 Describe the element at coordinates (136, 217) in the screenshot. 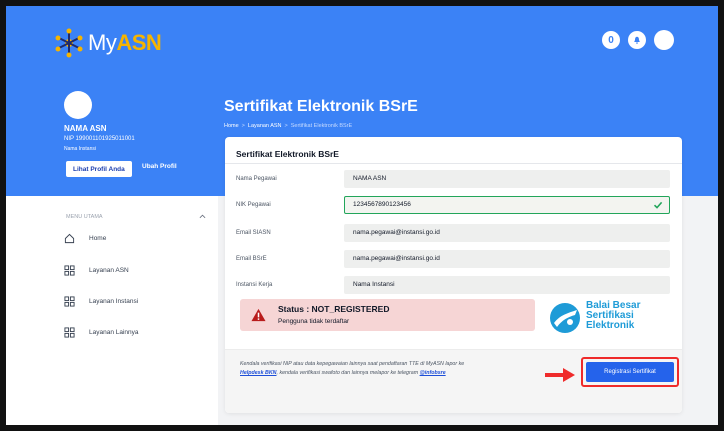

I see `menu-section-header: MENU UTAMA` at that location.